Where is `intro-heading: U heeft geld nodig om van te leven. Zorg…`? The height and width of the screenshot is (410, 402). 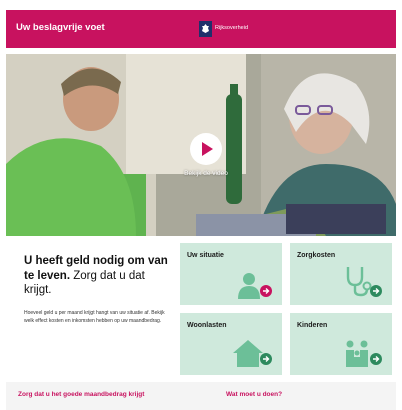 intro-heading: U heeft geld nodig om van te leven. Zorg… is located at coordinates (99, 276).